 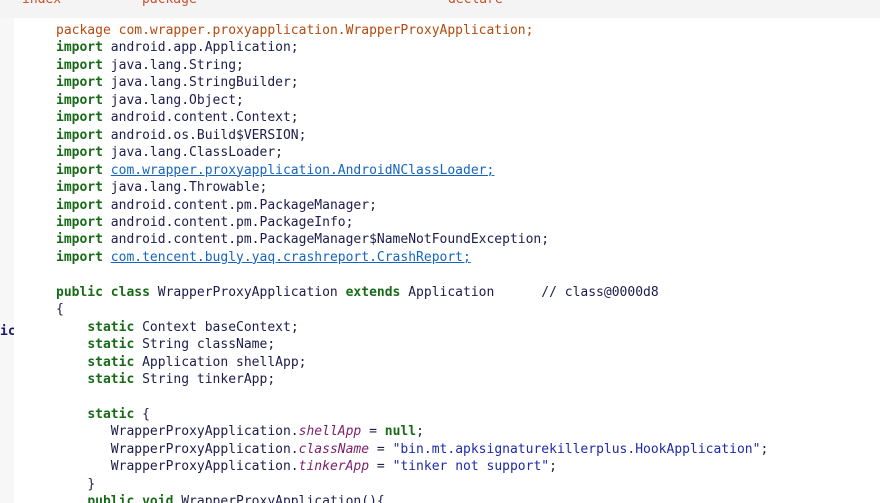 What do you see at coordinates (87, 30) in the screenshot?
I see `code-token: package` at bounding box center [87, 30].